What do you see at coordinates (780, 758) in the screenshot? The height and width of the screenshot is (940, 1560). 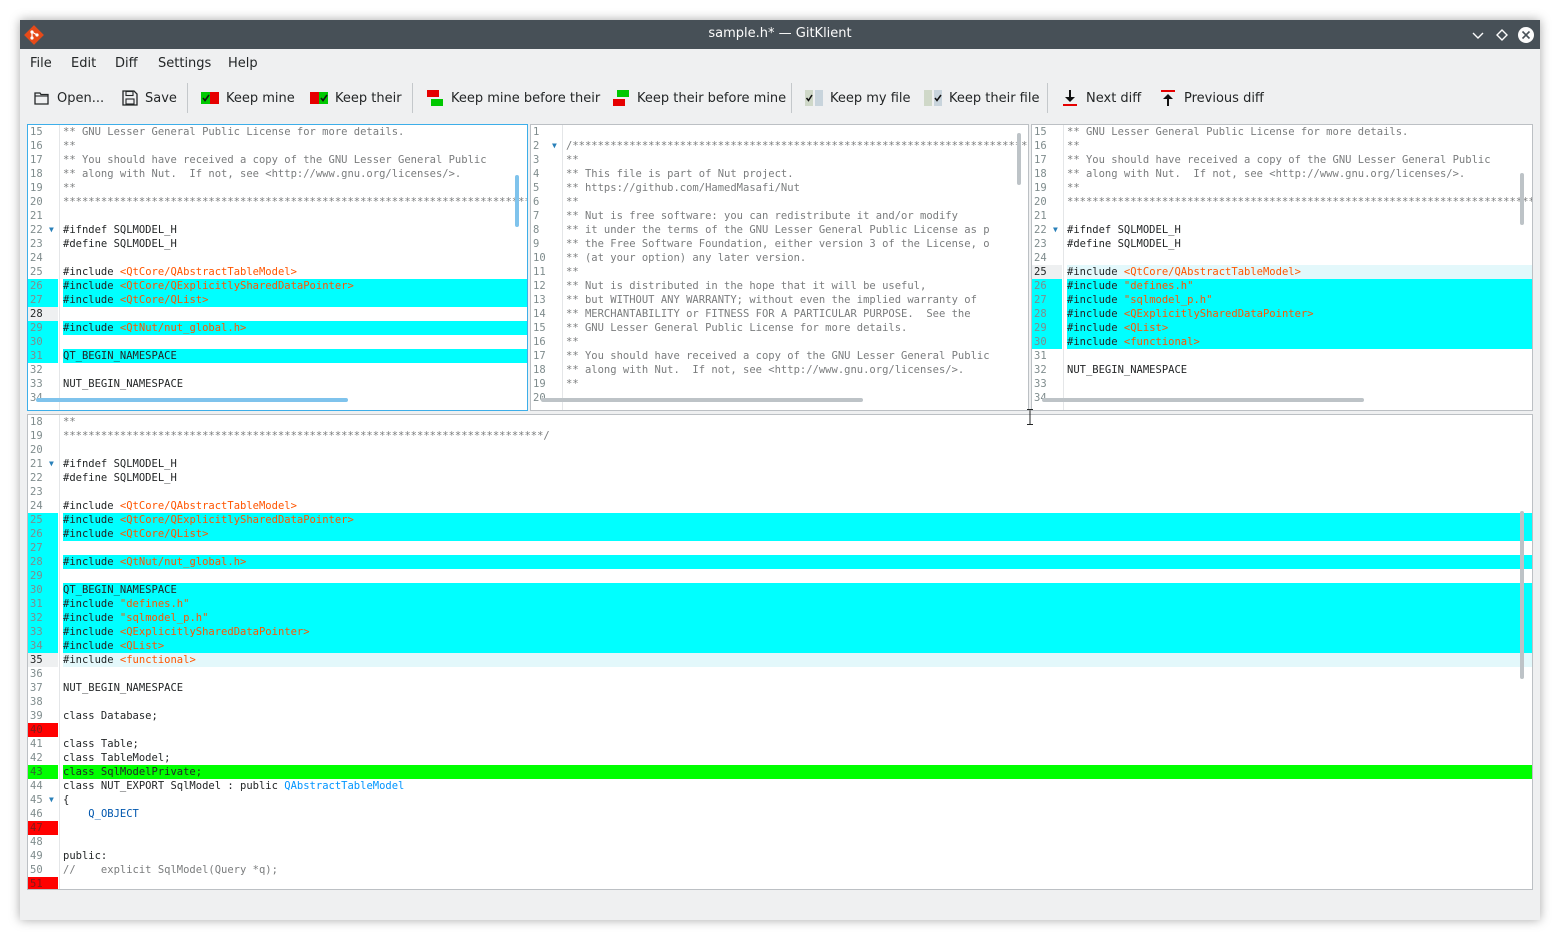 I see `code-line: 42 class TableModel;` at bounding box center [780, 758].